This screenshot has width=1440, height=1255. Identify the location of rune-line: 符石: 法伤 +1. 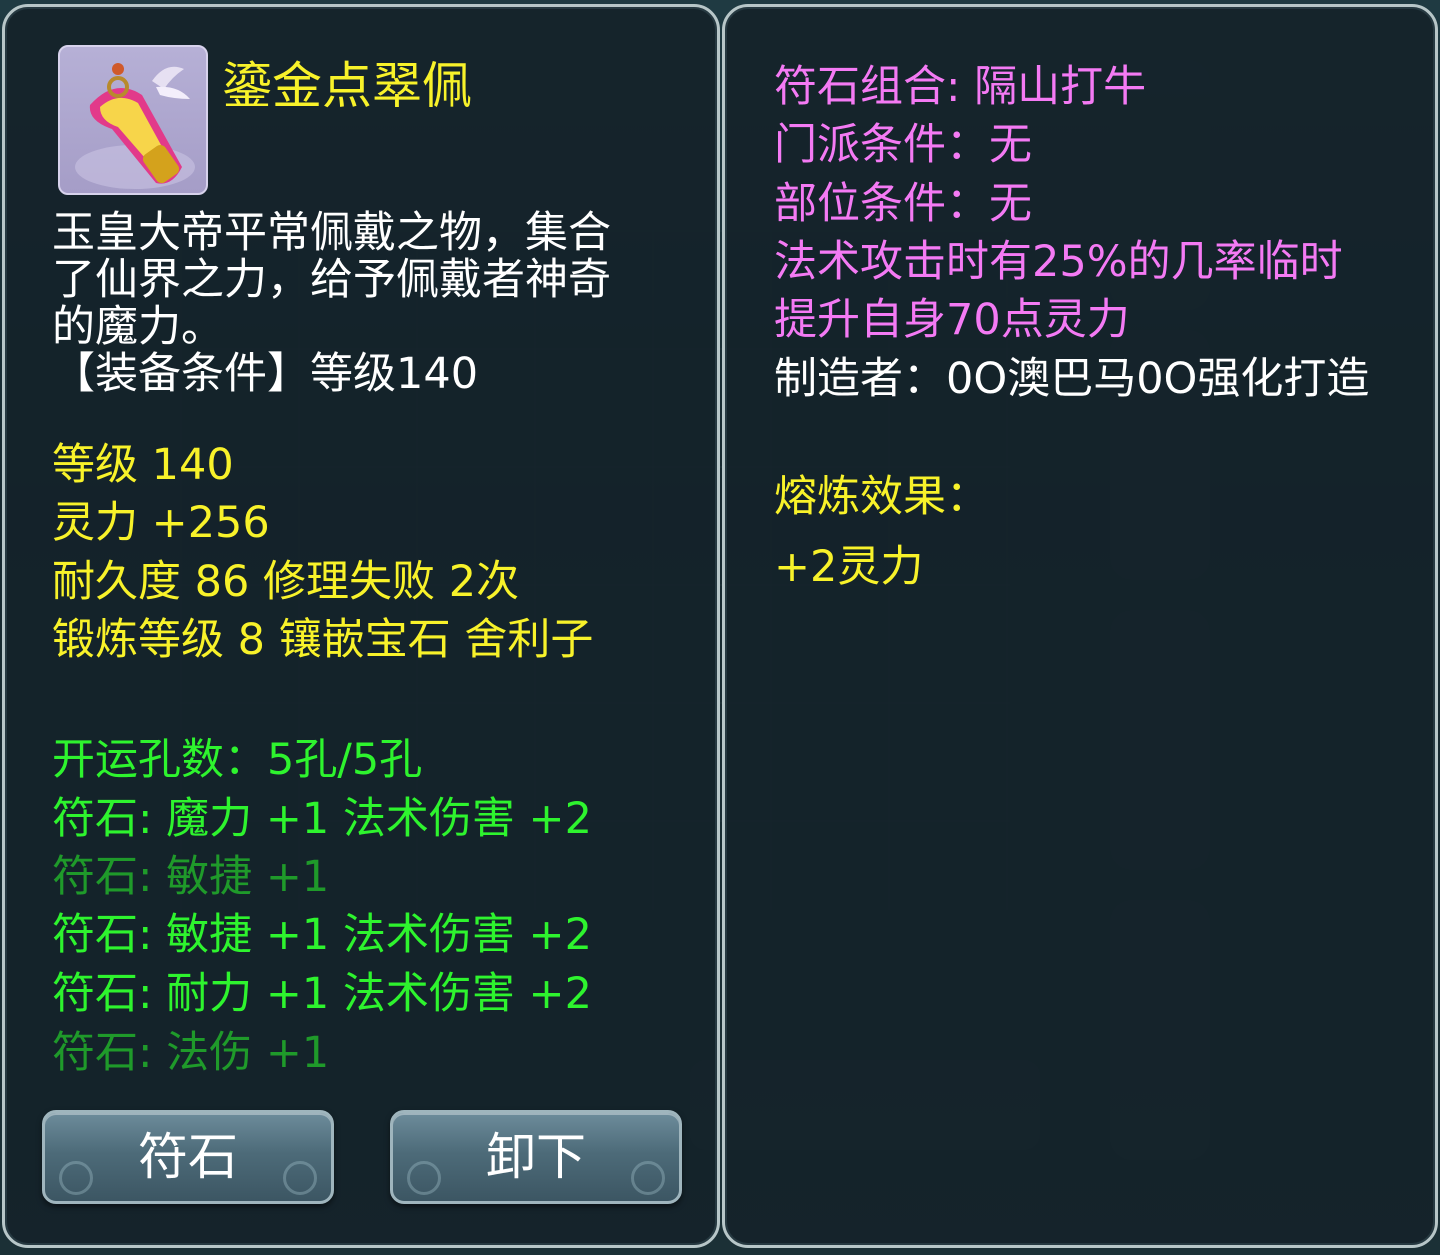
(191, 1053).